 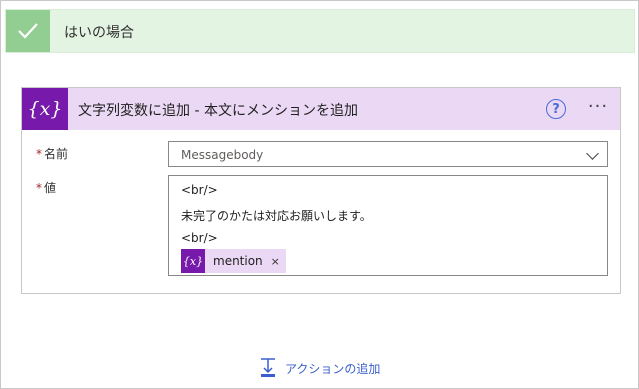 I want to click on add-action-icon, so click(x=268, y=367).